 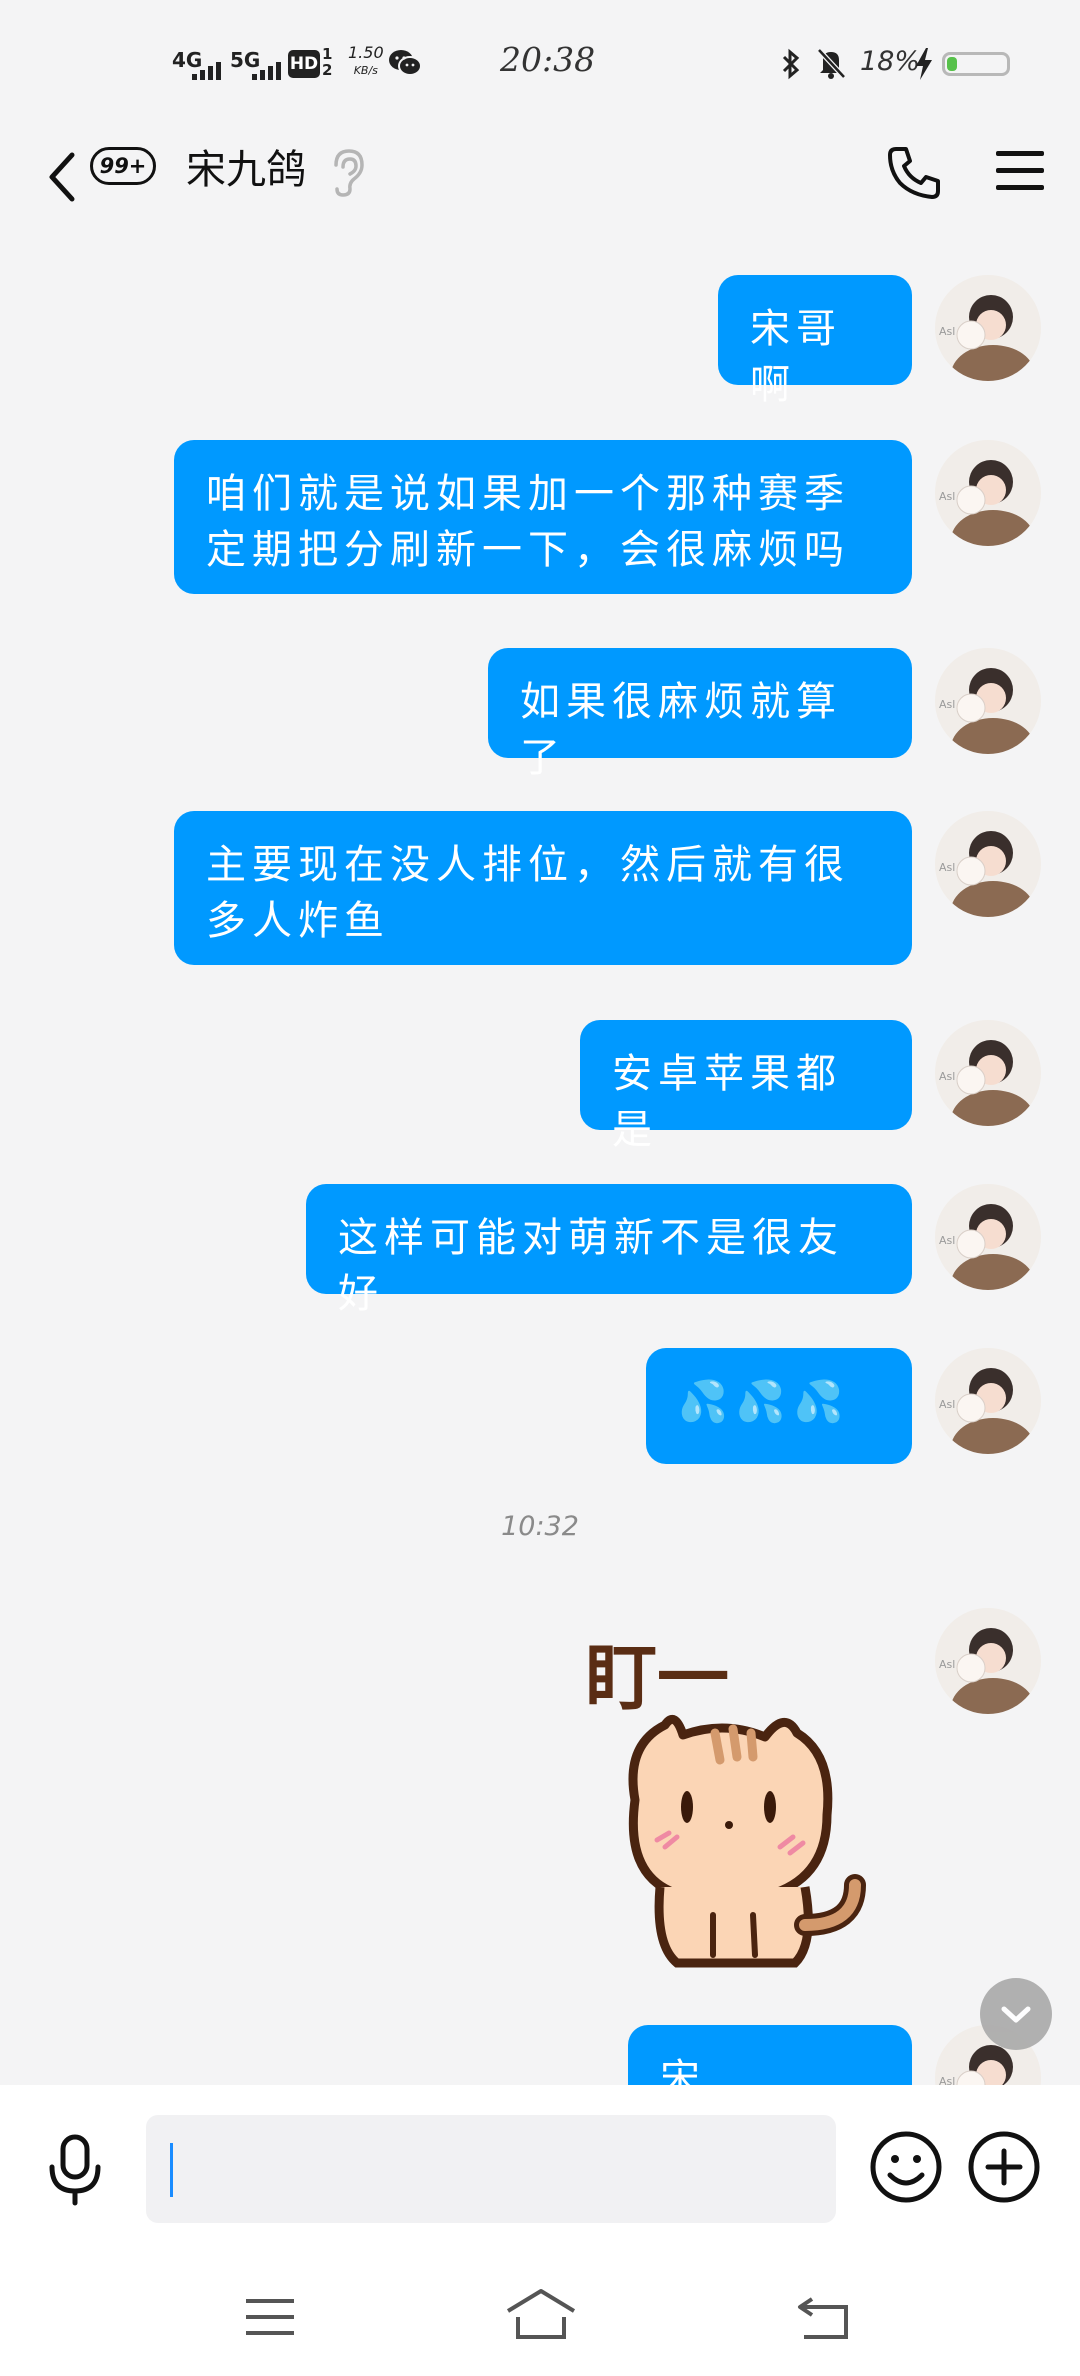 I want to click on cat-sticker: 盯一, so click(x=730, y=1805).